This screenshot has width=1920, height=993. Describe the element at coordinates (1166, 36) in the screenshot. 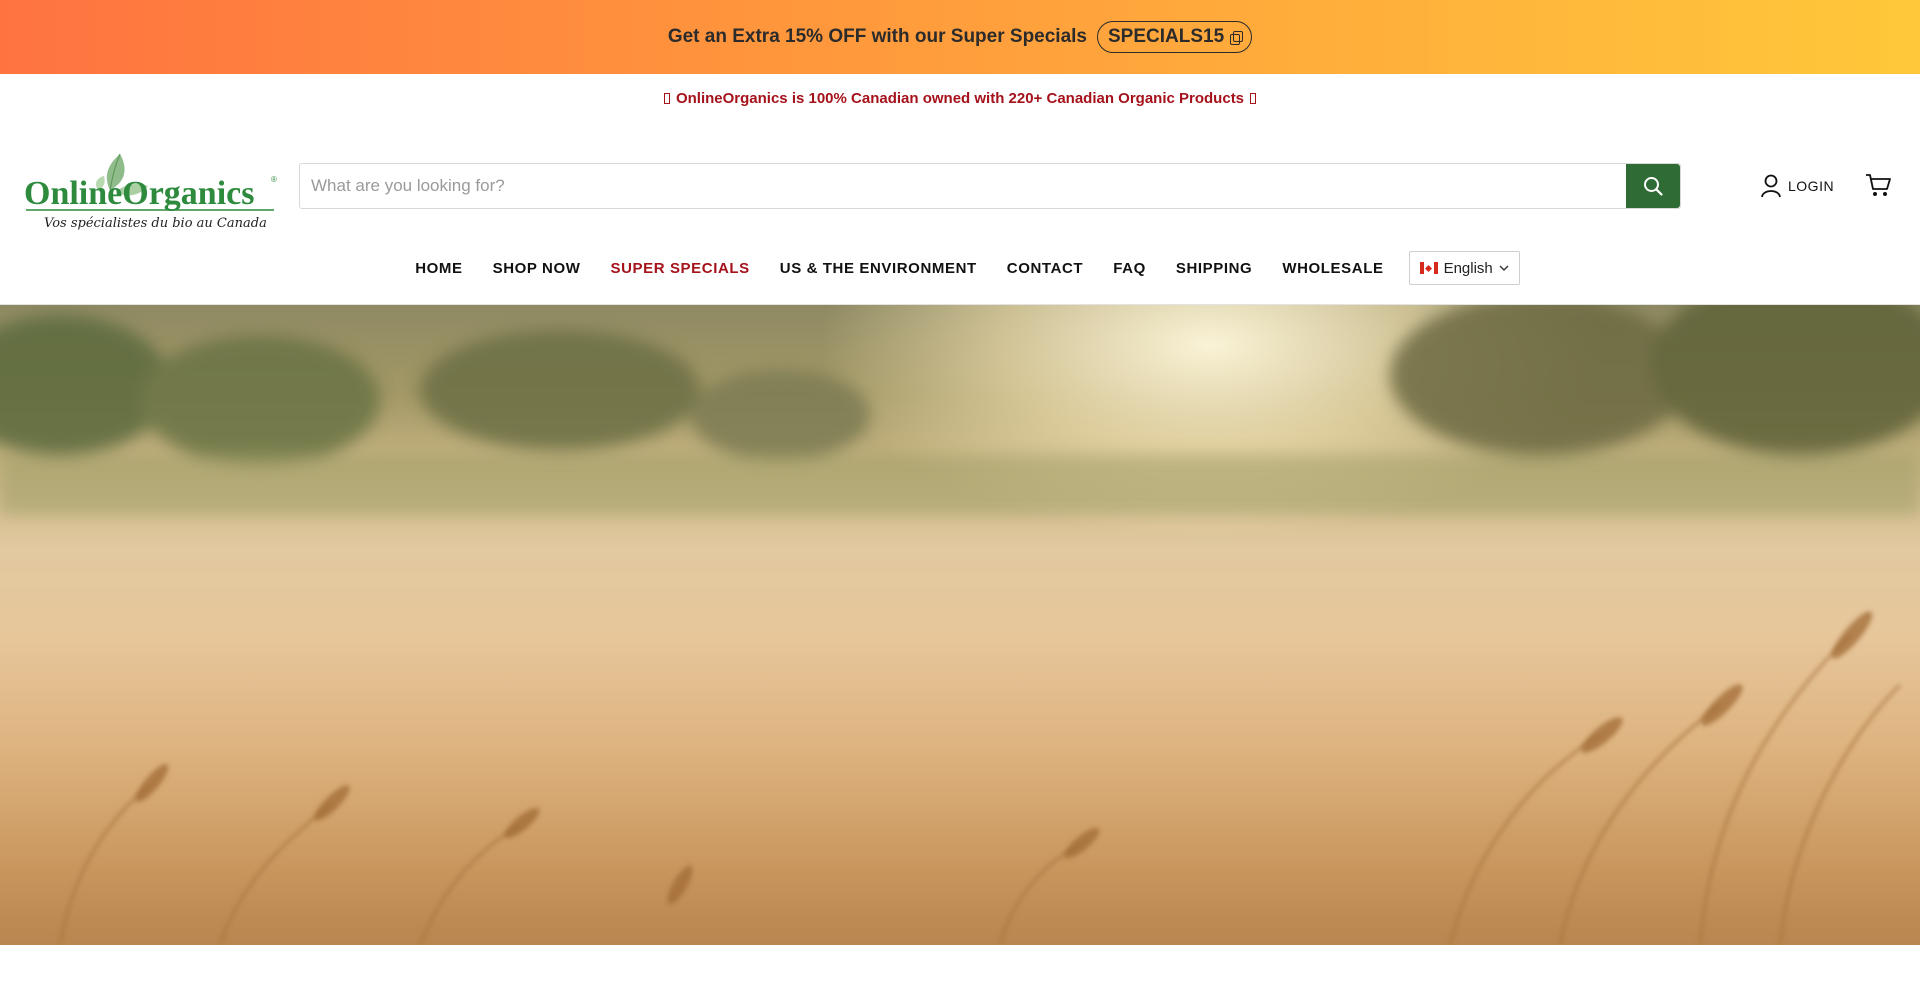

I see `promo-code-label: SPECIALS15` at that location.